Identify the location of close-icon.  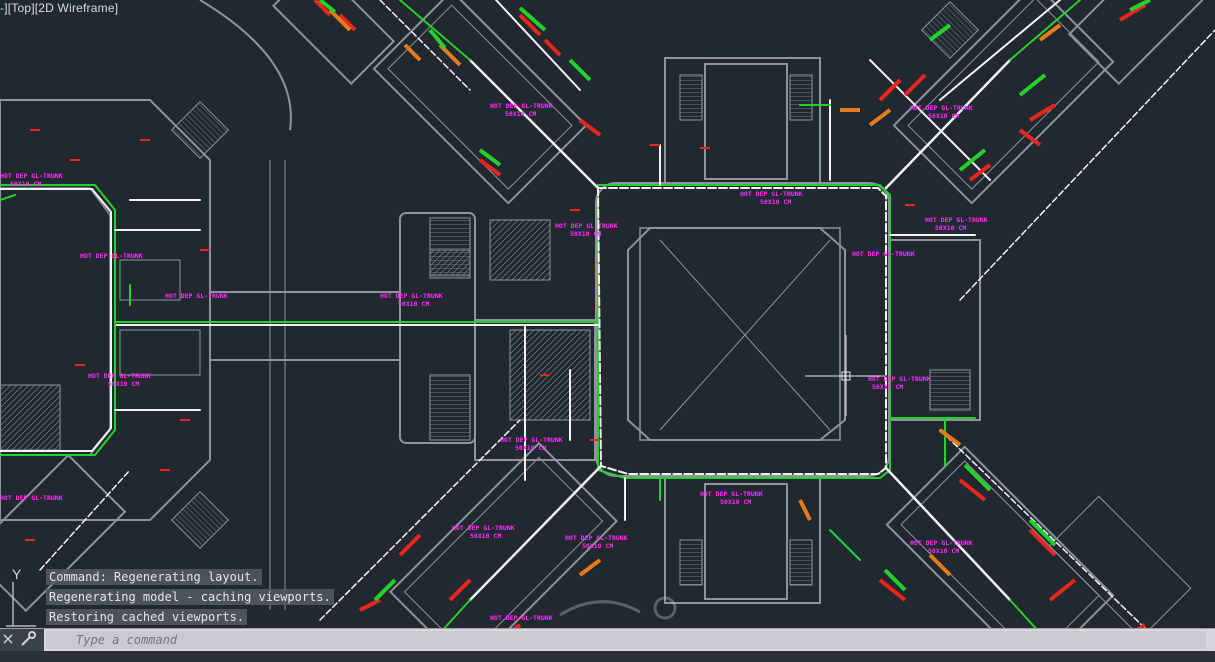
(8, 639).